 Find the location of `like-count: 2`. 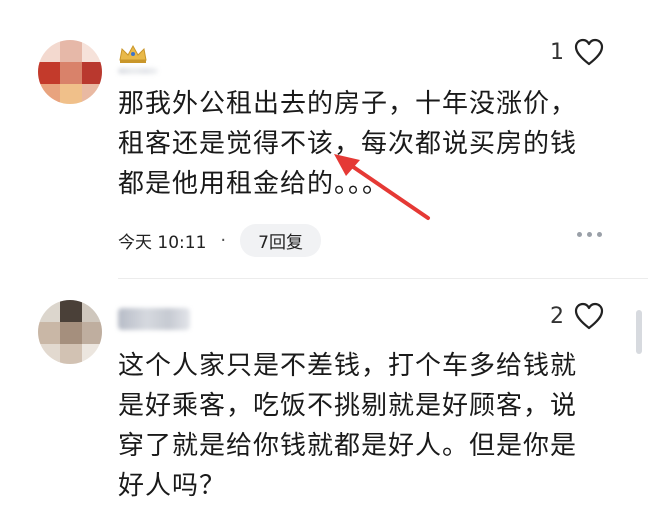

like-count: 2 is located at coordinates (557, 316).